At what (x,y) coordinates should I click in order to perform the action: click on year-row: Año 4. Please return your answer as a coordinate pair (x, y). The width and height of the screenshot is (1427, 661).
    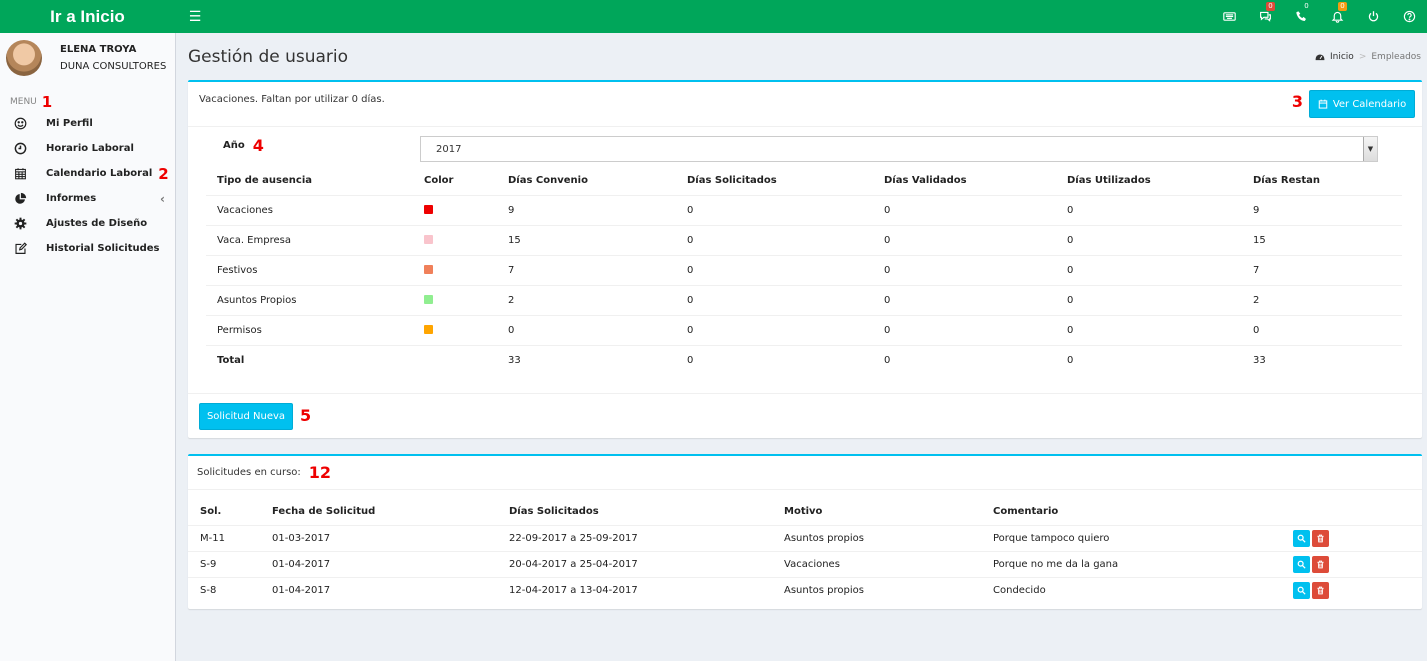
    Looking at the image, I should click on (243, 145).